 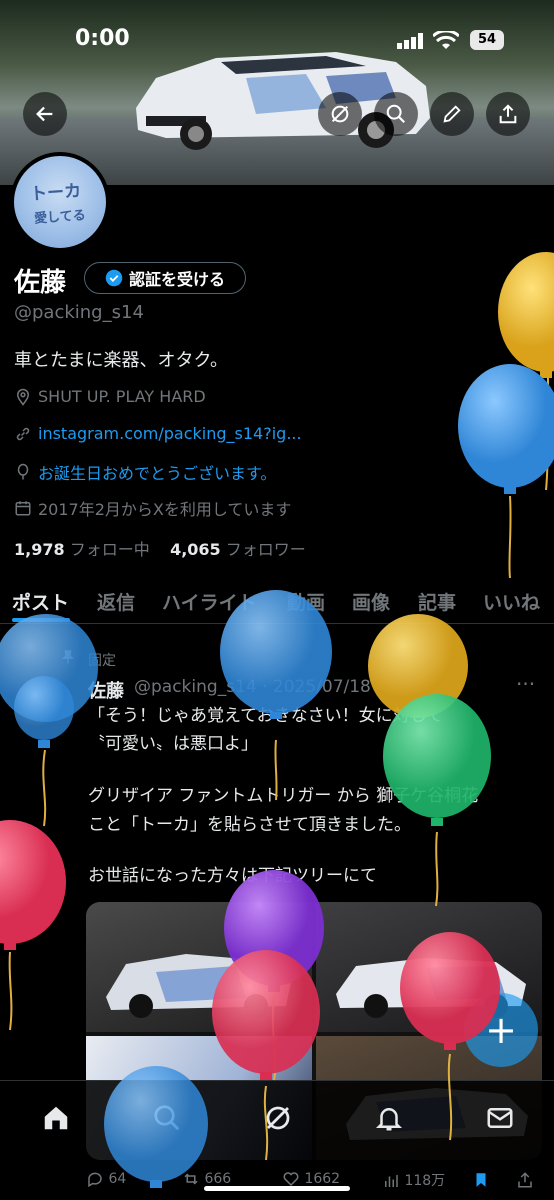 I want to click on balloon-blue-right, so click(x=506, y=471).